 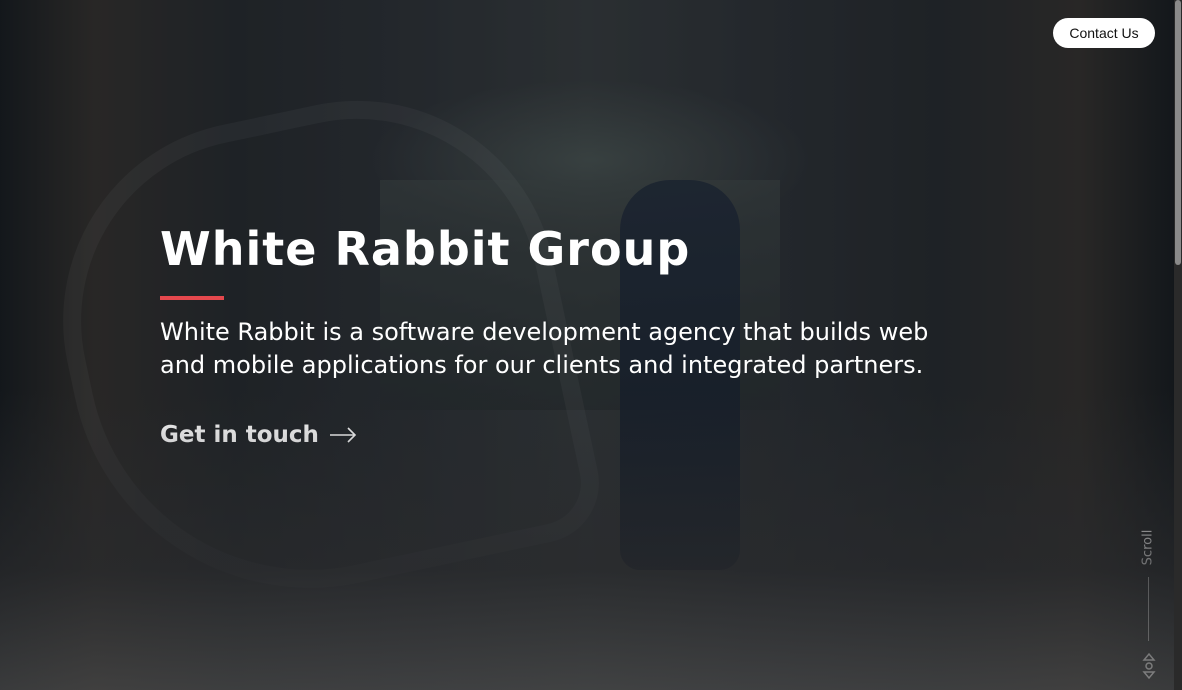 I want to click on scroll-line, so click(x=1148, y=609).